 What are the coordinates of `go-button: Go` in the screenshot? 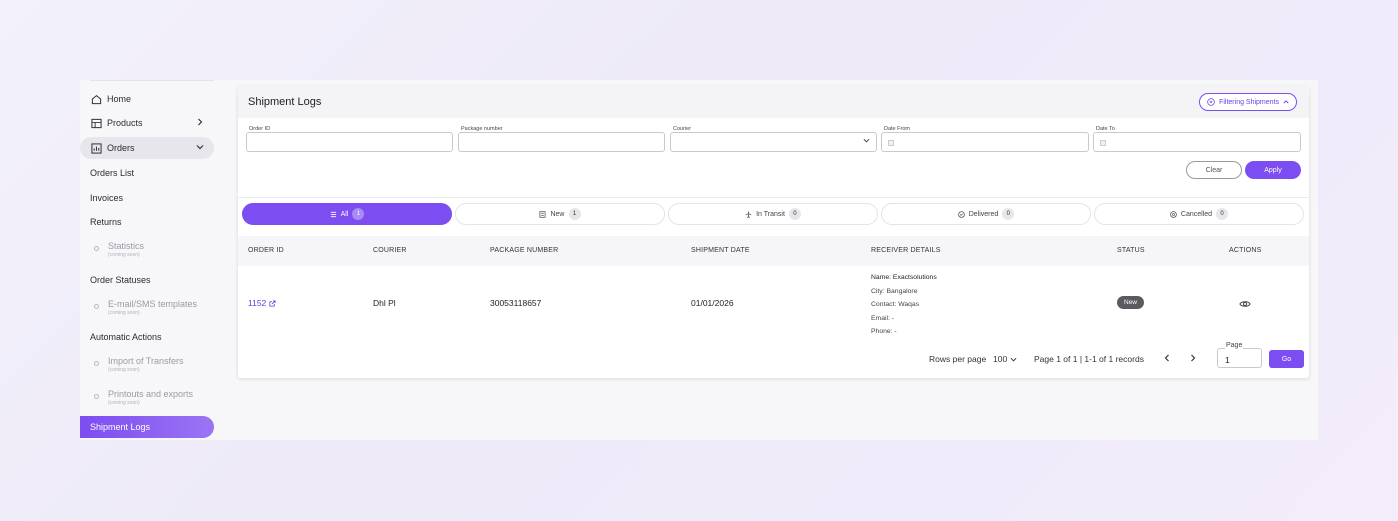 It's located at (1286, 359).